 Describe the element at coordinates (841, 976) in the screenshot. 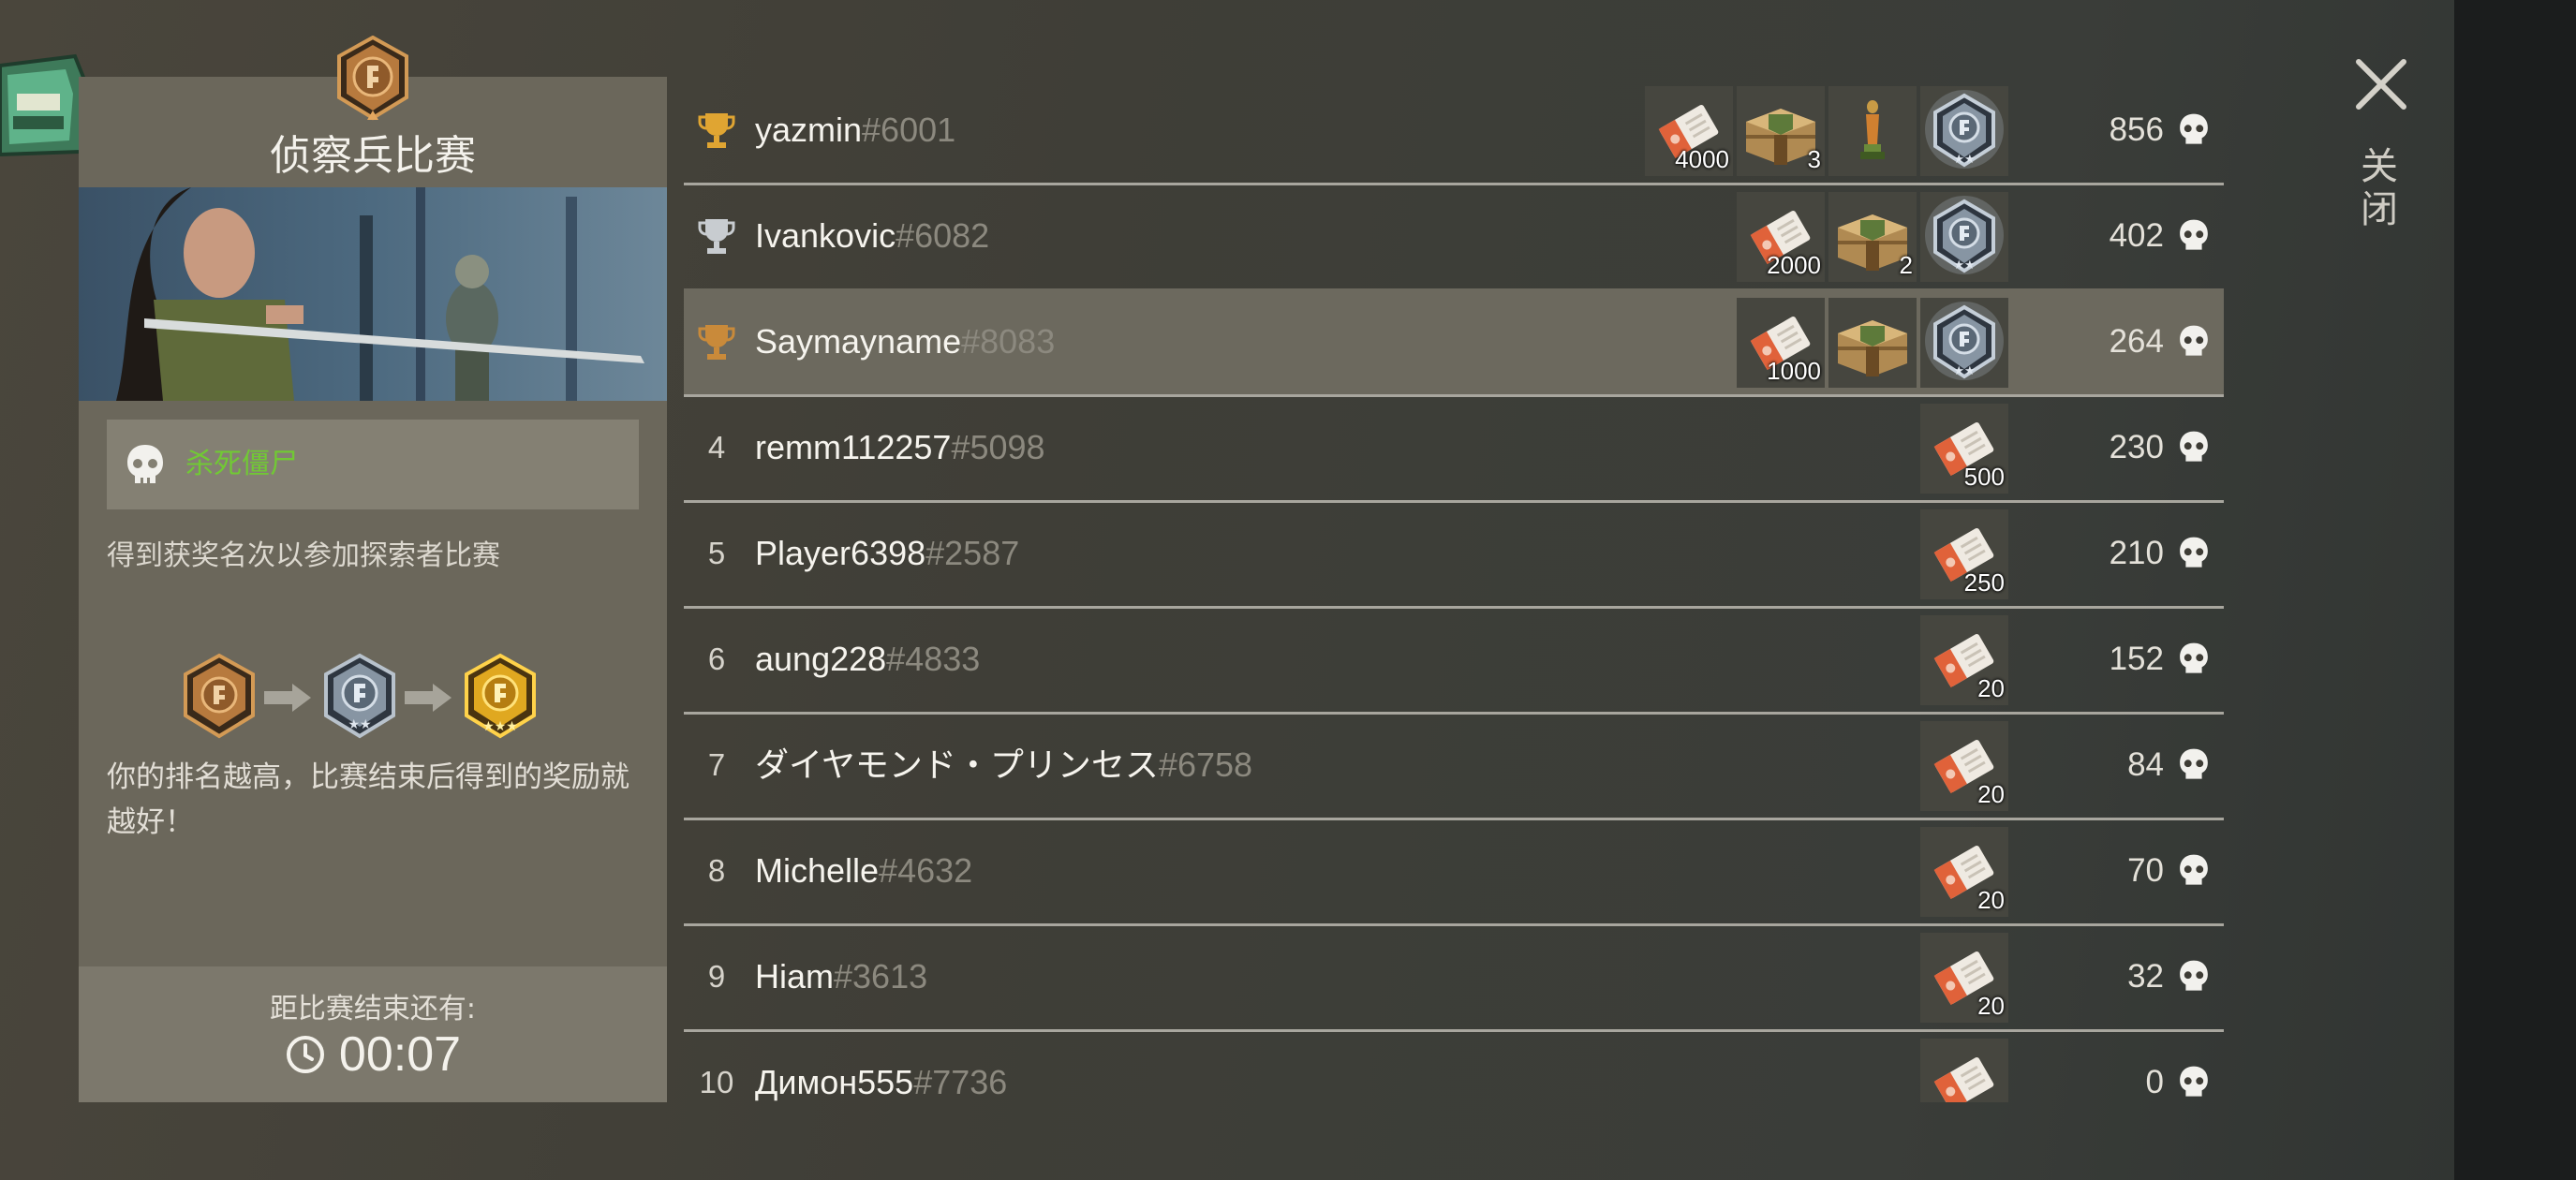

I see `player-name: Hiam#3613` at that location.